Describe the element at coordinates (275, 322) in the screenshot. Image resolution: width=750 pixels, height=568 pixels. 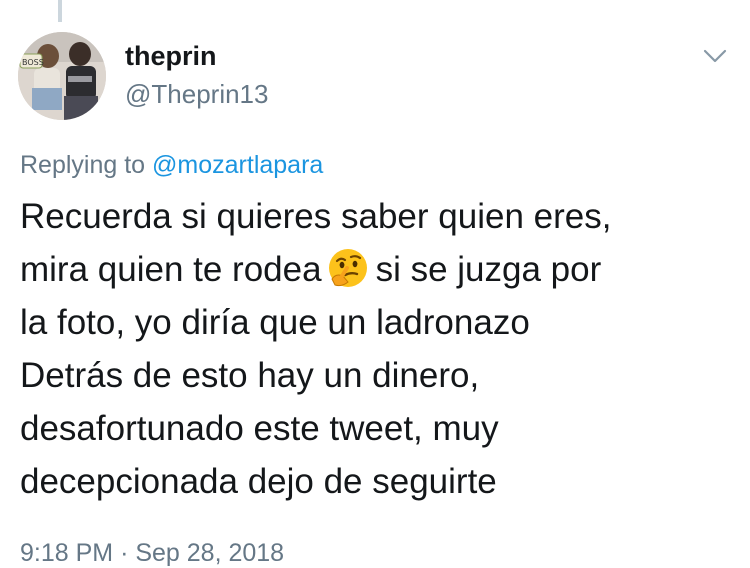
I see `tweet-line-3: la foto, yo diría que un ladronazo` at that location.